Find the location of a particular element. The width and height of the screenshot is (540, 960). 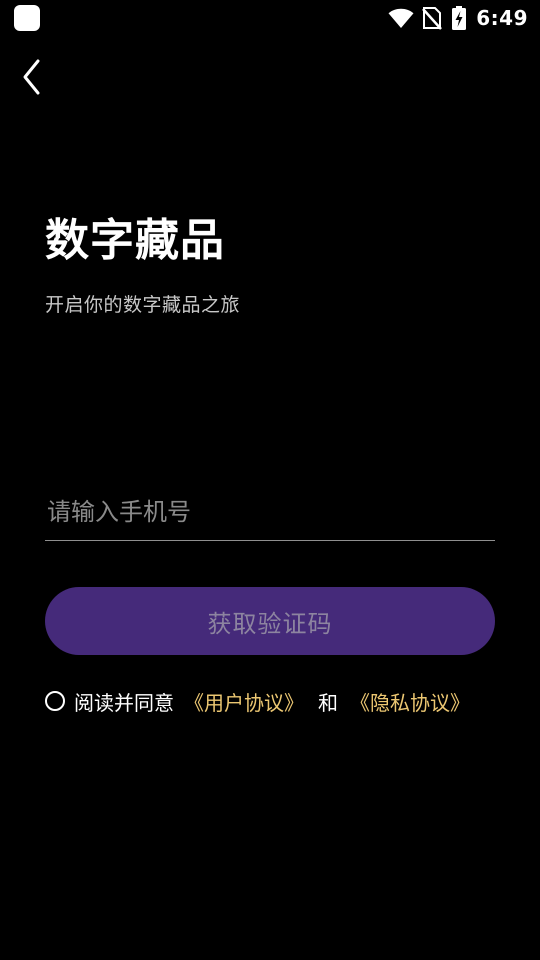

back-button is located at coordinates (34, 77).